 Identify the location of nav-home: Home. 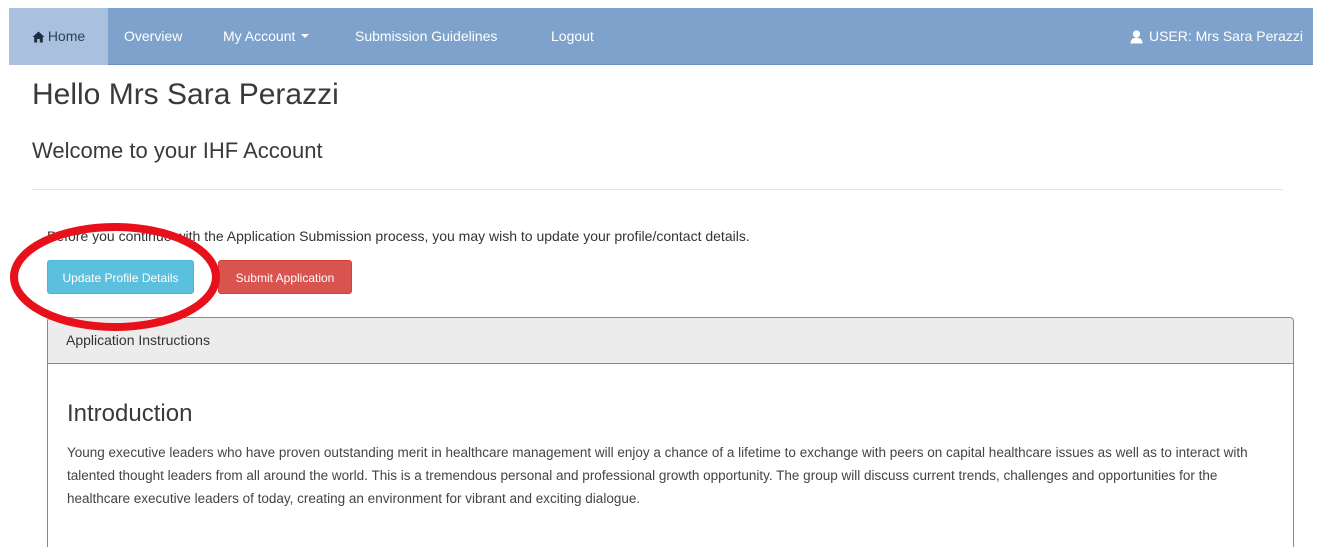
(58, 36).